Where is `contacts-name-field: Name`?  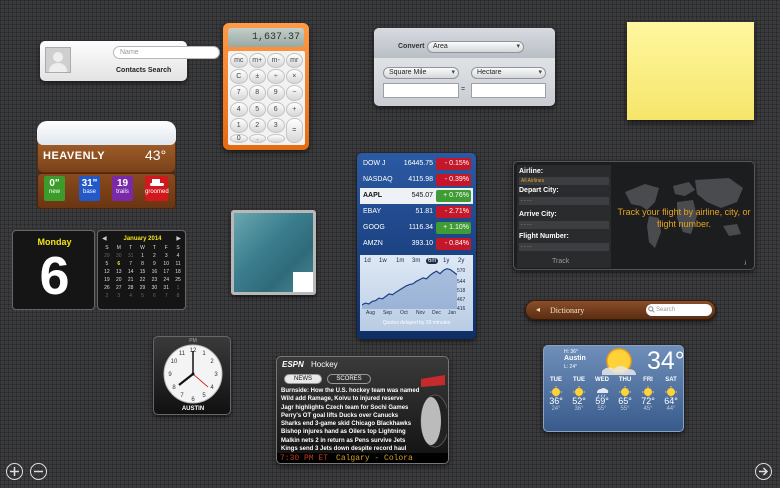
contacts-name-field: Name is located at coordinates (166, 52).